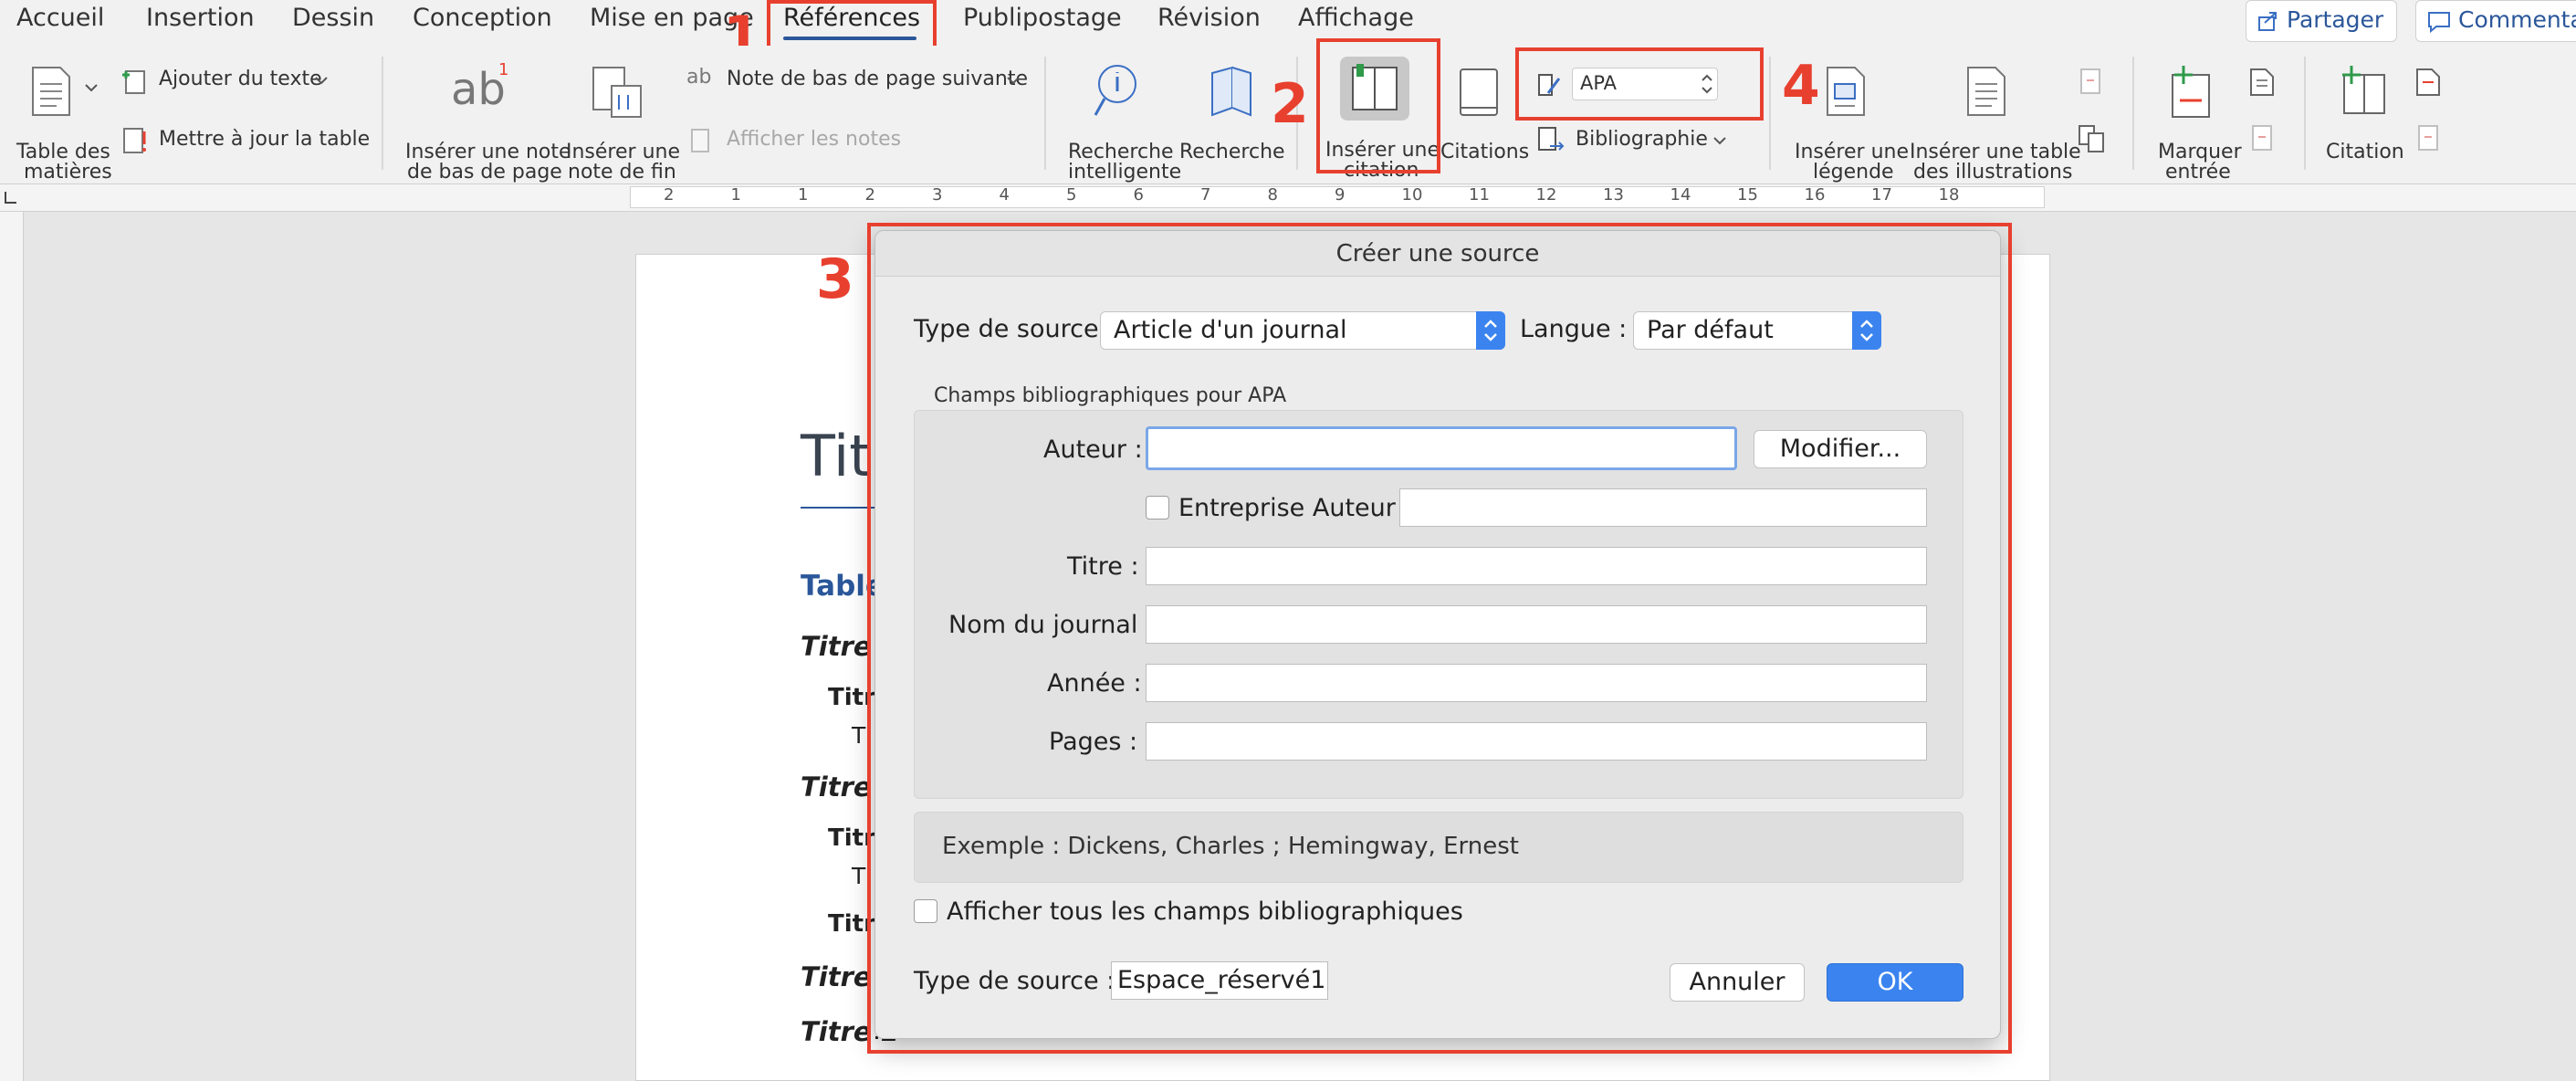  I want to click on ruler-tick-label: 16, so click(1815, 195).